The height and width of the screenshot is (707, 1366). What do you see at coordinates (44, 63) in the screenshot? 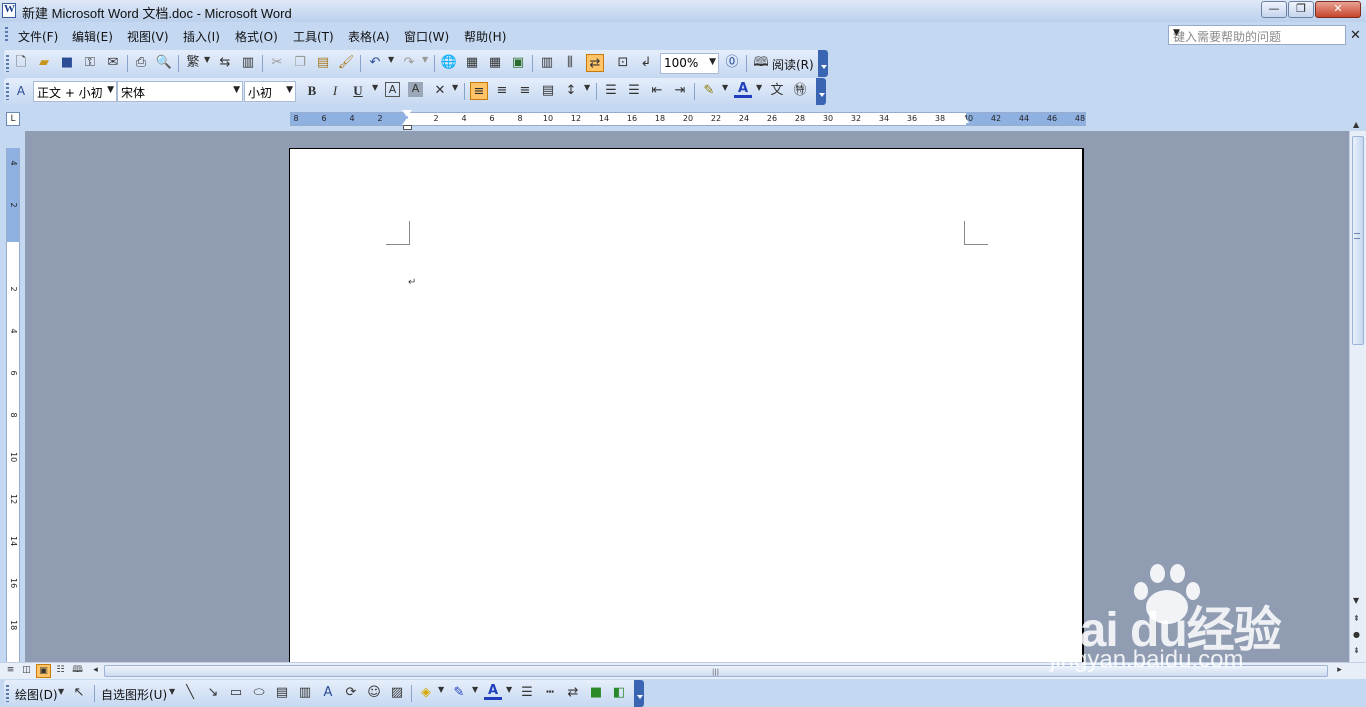
I see `open-folder-icon: ▰` at bounding box center [44, 63].